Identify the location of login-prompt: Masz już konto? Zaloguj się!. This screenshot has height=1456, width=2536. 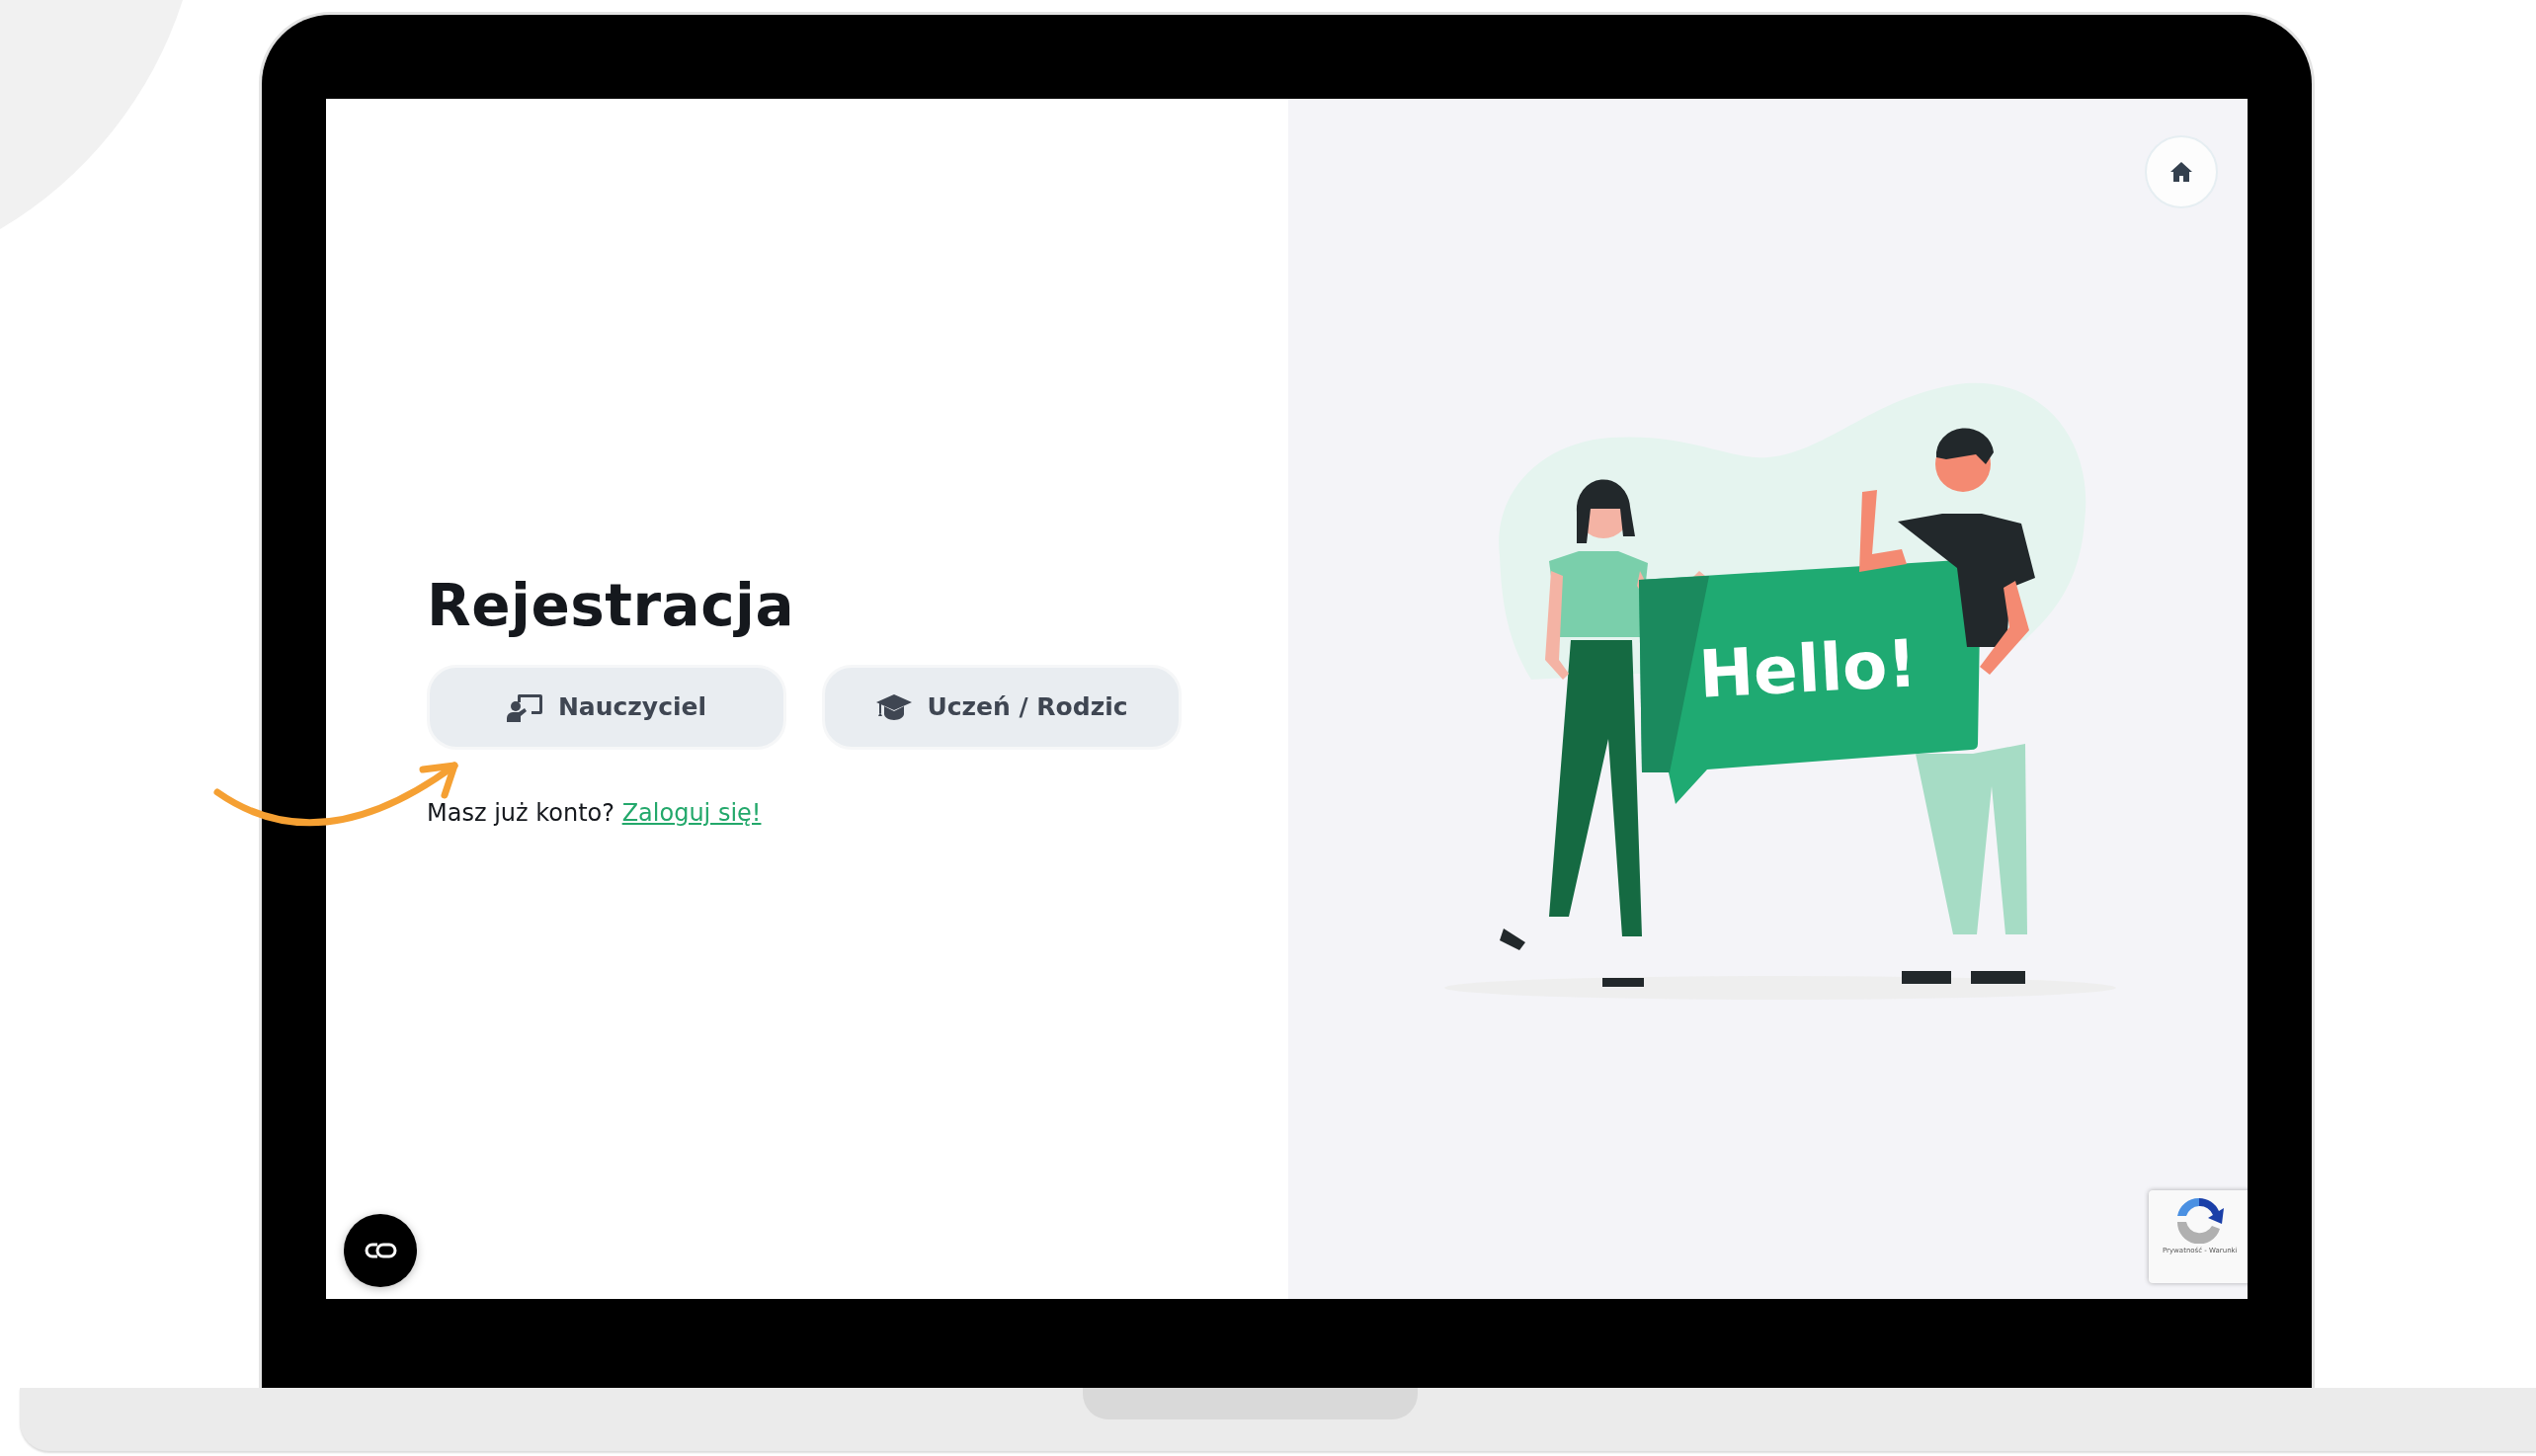
(595, 812).